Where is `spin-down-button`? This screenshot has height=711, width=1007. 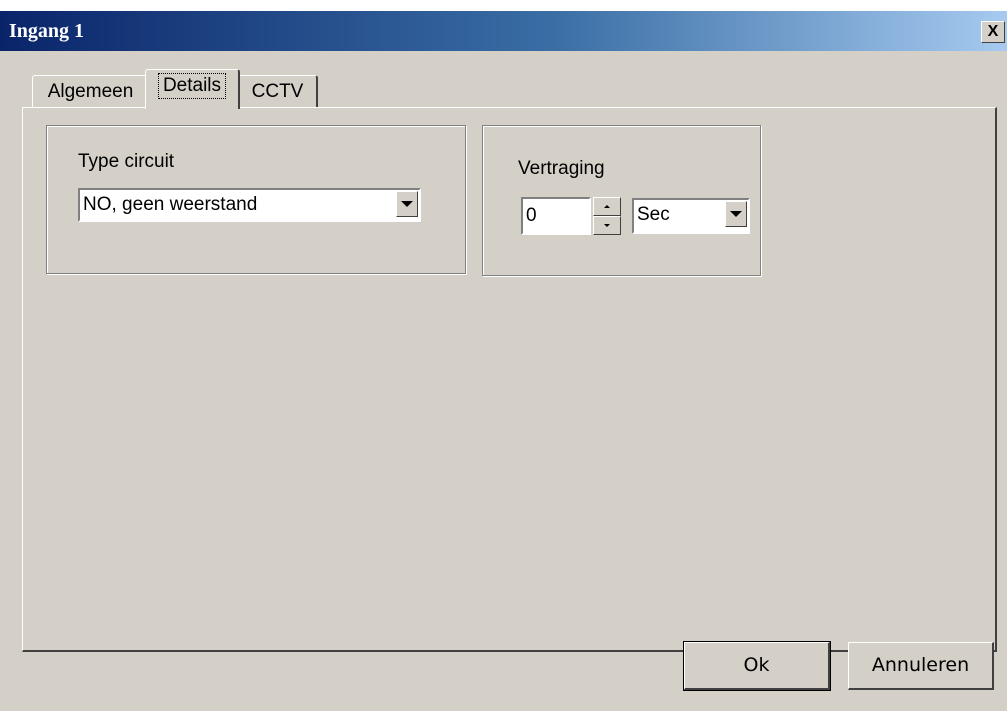
spin-down-button is located at coordinates (607, 225).